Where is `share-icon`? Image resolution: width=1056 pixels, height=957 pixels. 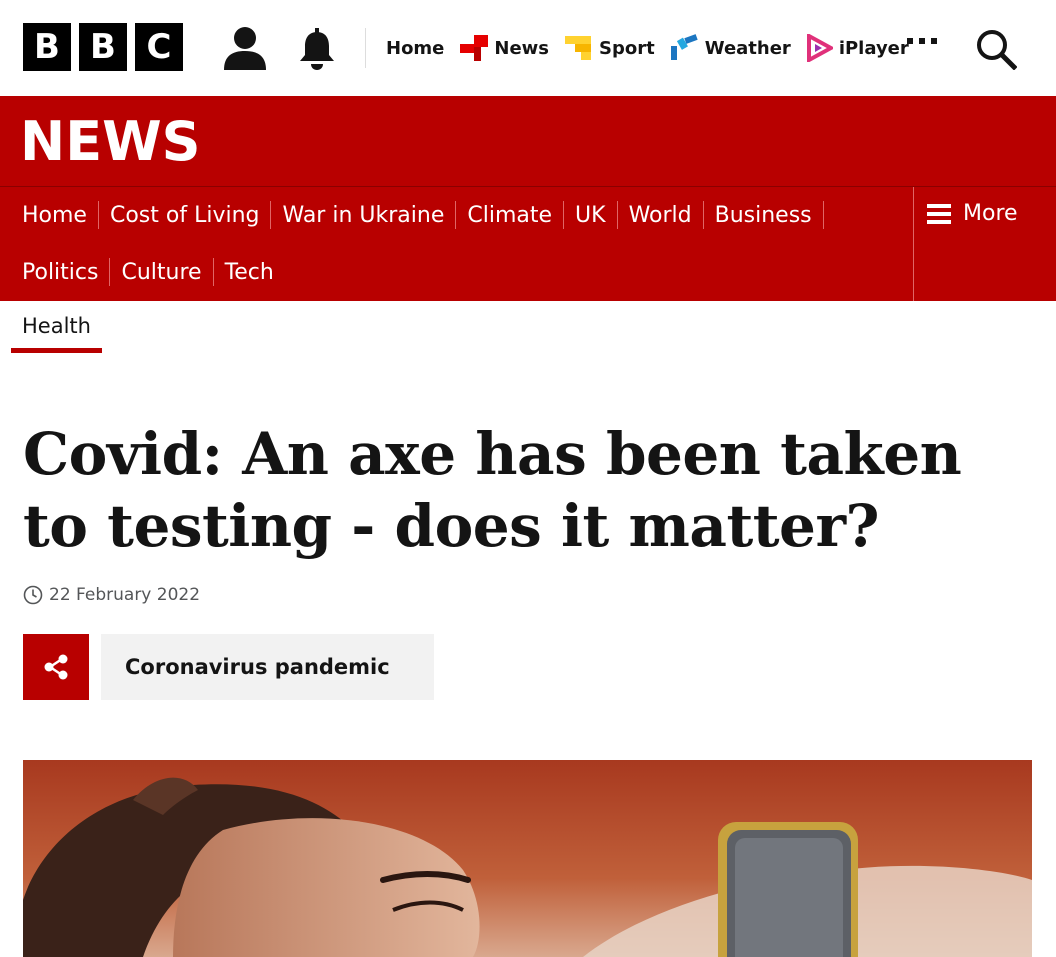
share-icon is located at coordinates (56, 667).